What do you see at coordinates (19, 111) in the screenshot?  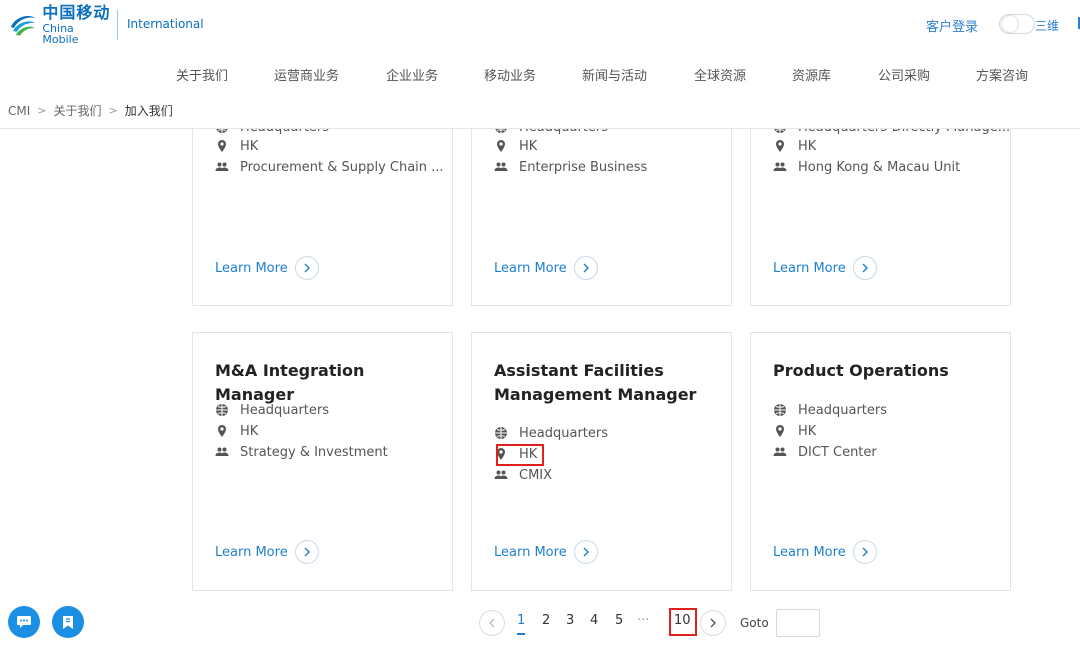 I see `breadcrumb-cmi: CMI` at bounding box center [19, 111].